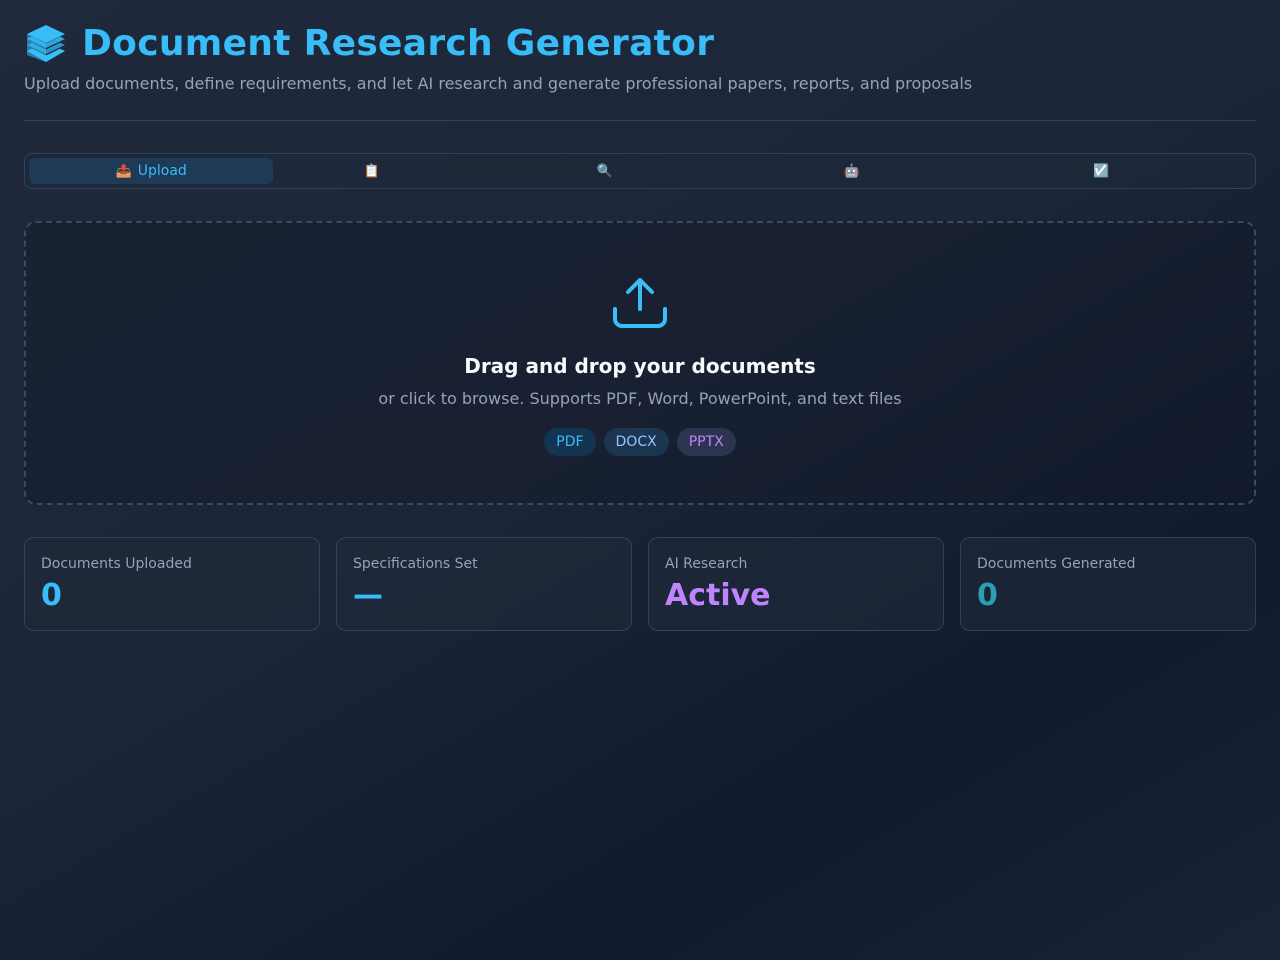  I want to click on title-row: Document Research Generator, so click(369, 44).